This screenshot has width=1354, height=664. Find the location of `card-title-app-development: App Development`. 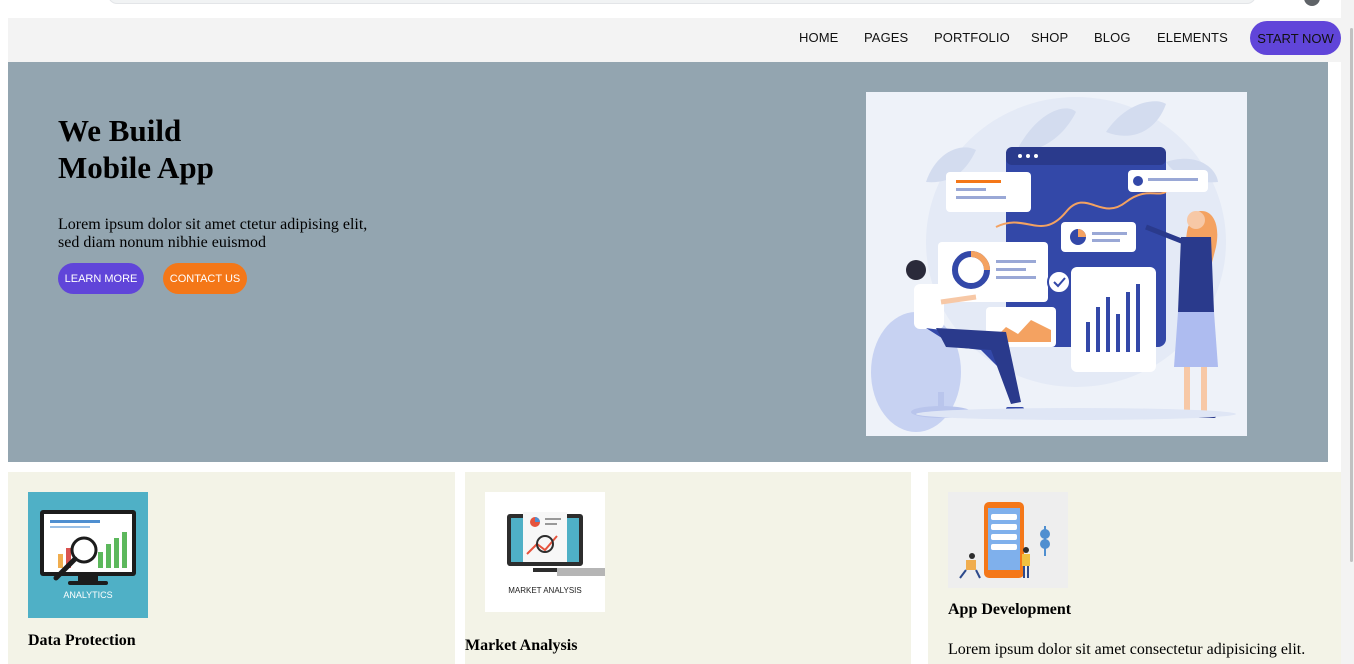

card-title-app-development: App Development is located at coordinates (1010, 609).